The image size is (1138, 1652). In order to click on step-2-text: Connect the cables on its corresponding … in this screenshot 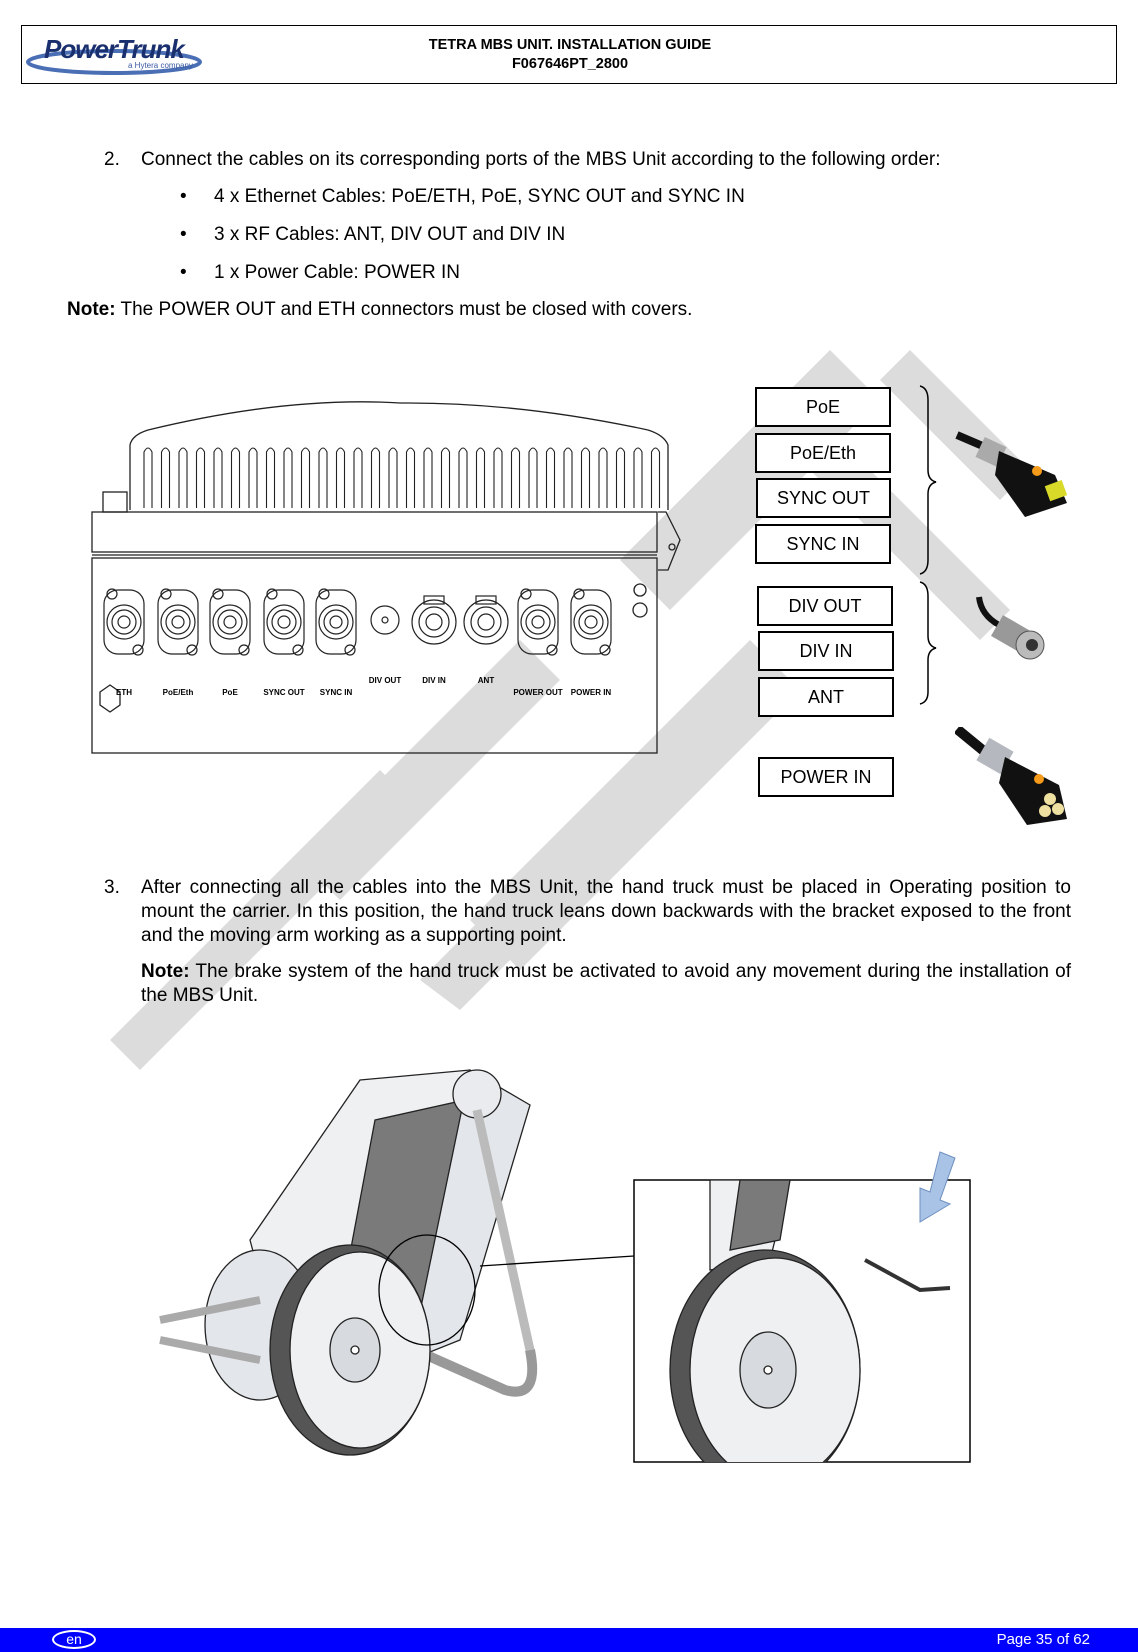, I will do `click(541, 159)`.